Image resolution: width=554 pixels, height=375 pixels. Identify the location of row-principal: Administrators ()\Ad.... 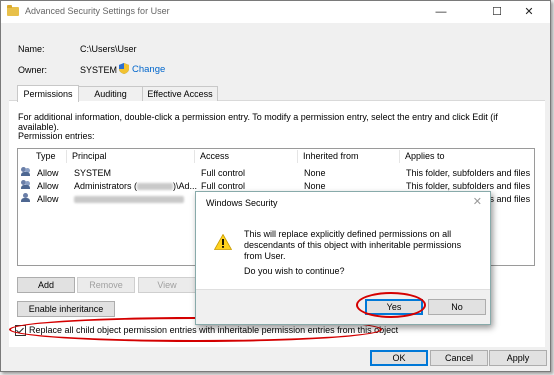
(136, 186).